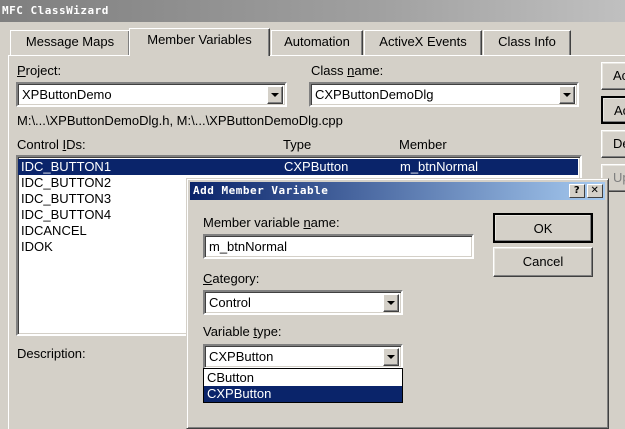 This screenshot has height=429, width=625. What do you see at coordinates (423, 144) in the screenshot?
I see `list-header-member: Member` at bounding box center [423, 144].